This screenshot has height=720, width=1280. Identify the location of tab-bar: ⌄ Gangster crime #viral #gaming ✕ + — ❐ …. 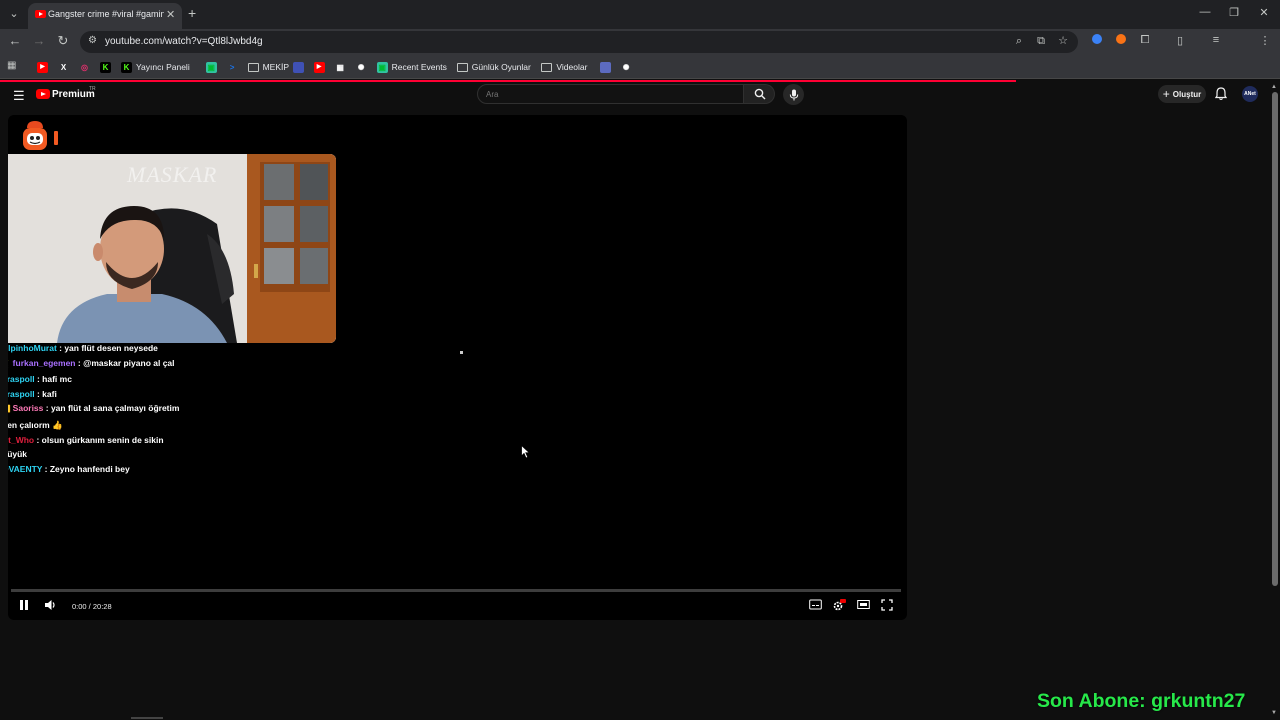
(640, 14).